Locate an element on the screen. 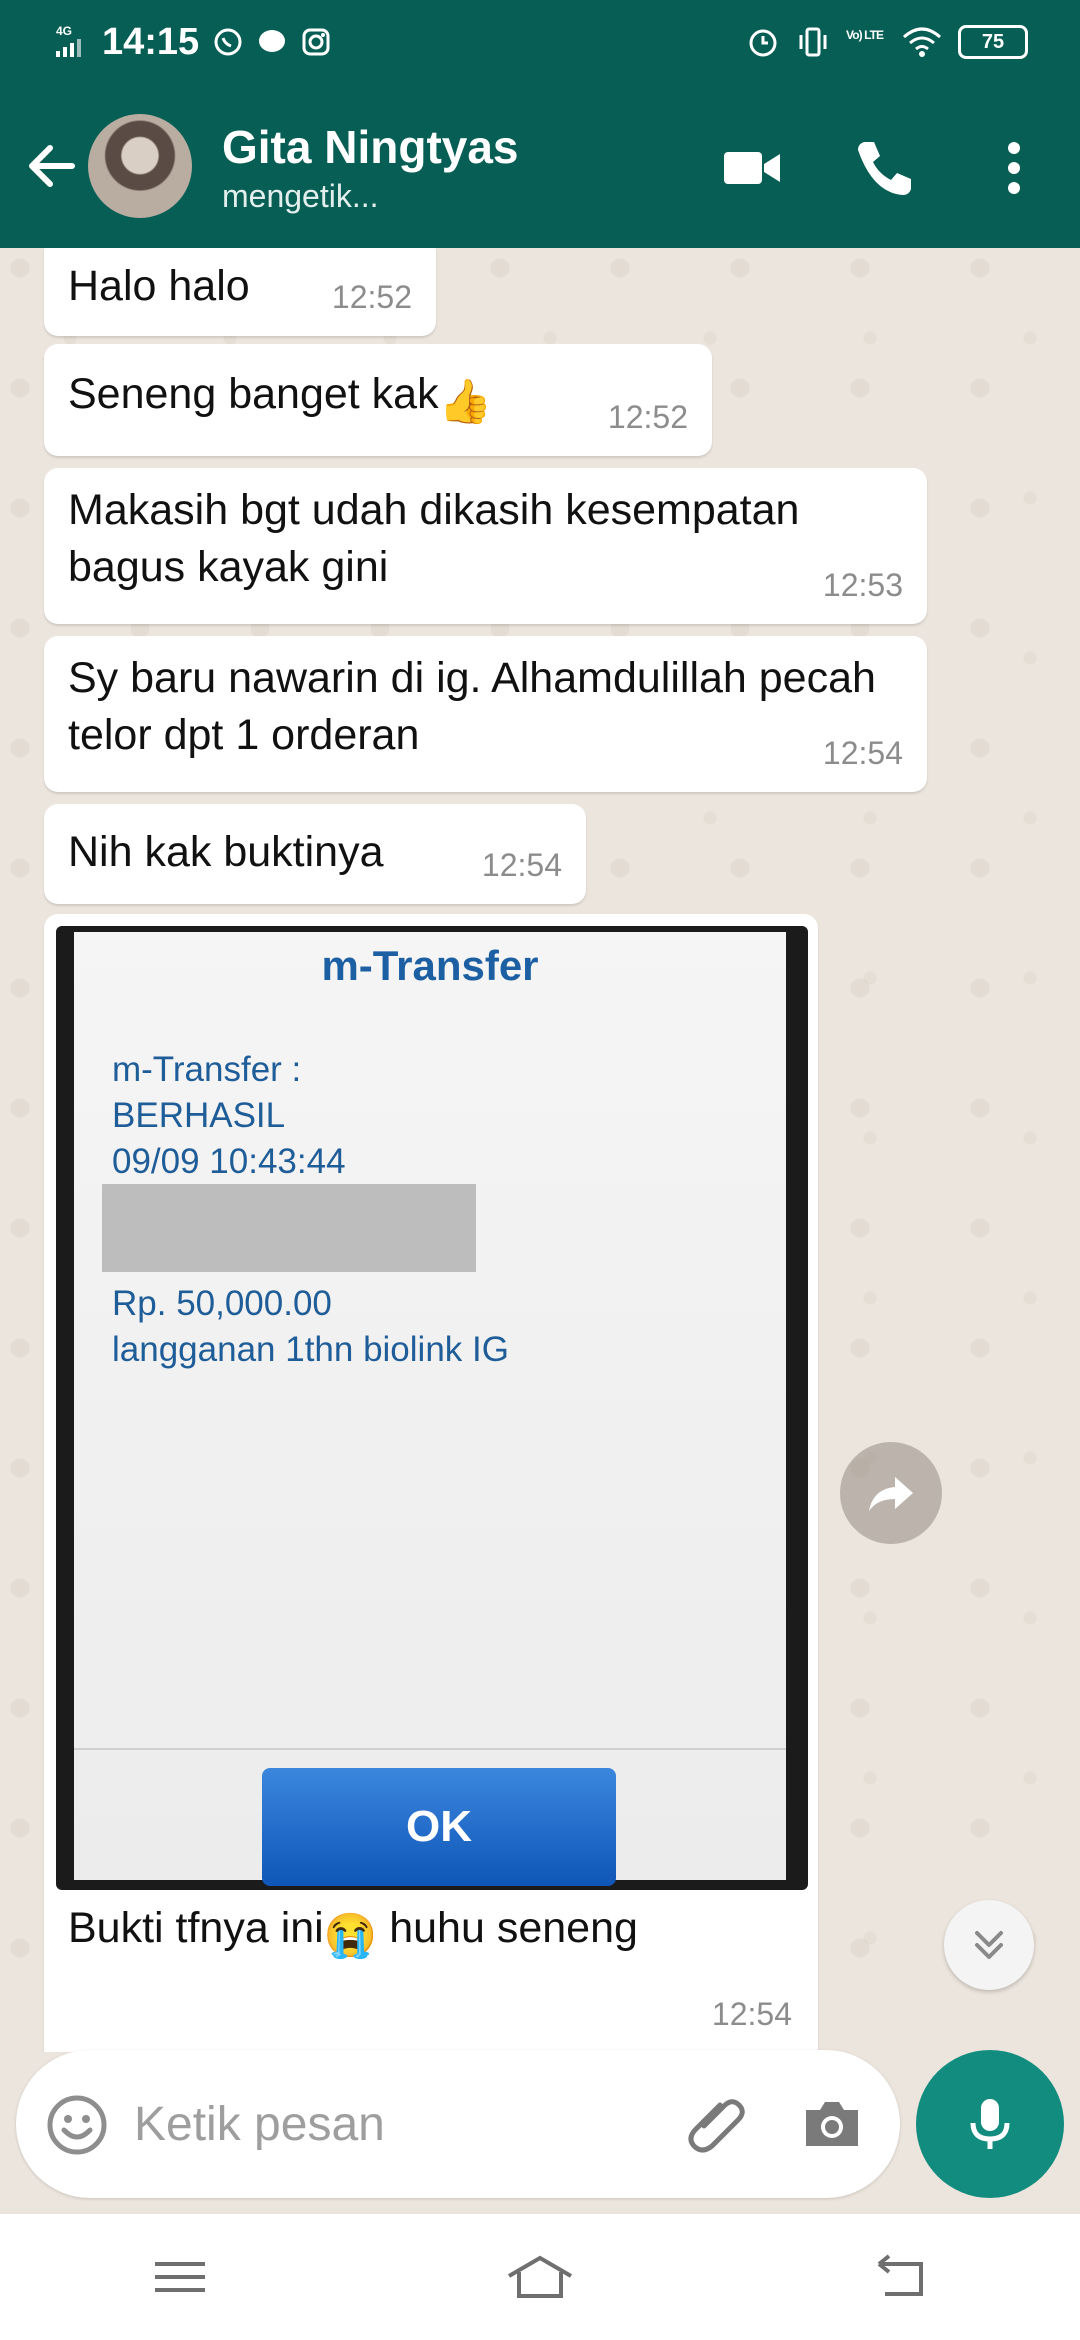 This screenshot has width=1080, height=2340. scroll-down-button is located at coordinates (989, 1945).